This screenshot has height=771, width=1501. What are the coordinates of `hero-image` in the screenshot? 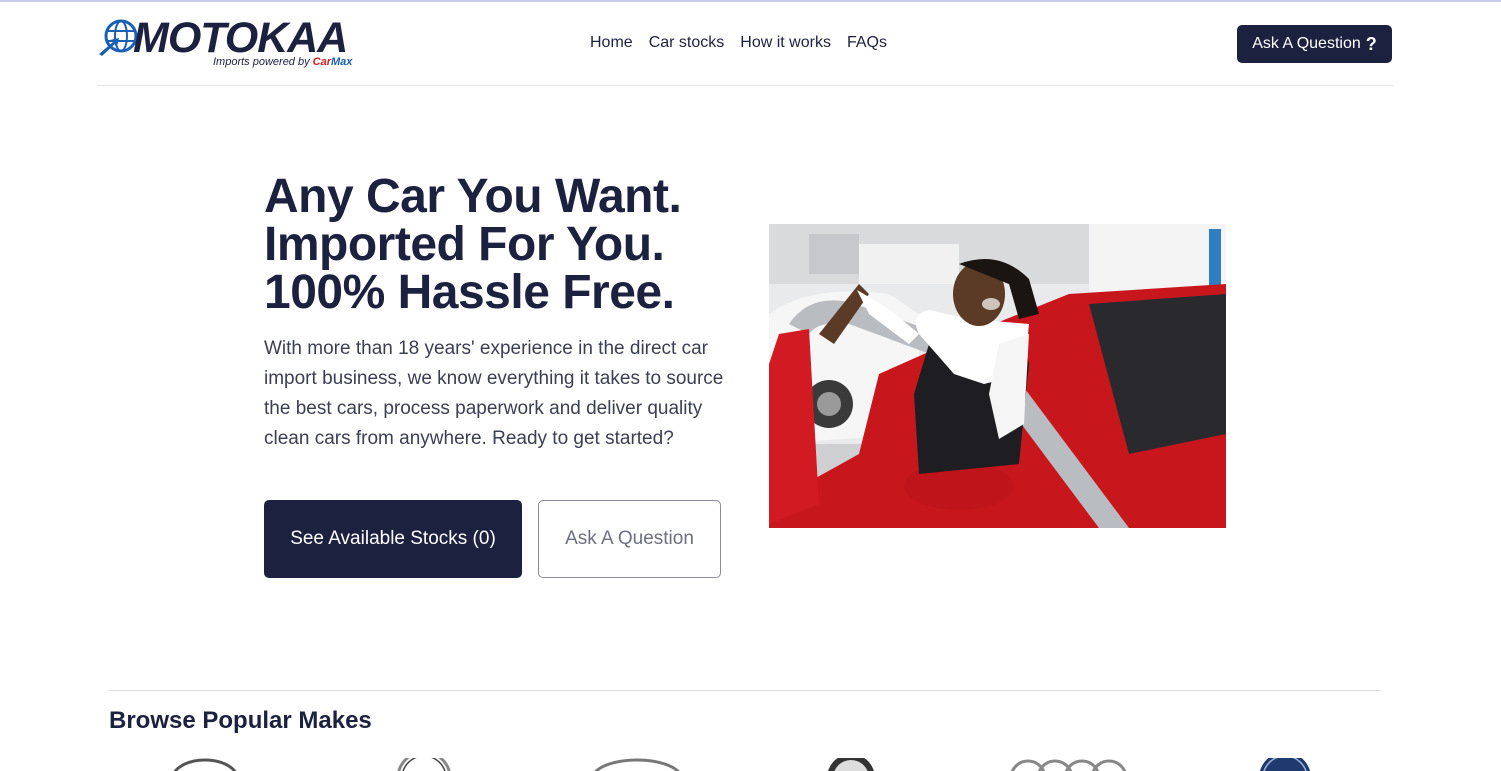 It's located at (997, 376).